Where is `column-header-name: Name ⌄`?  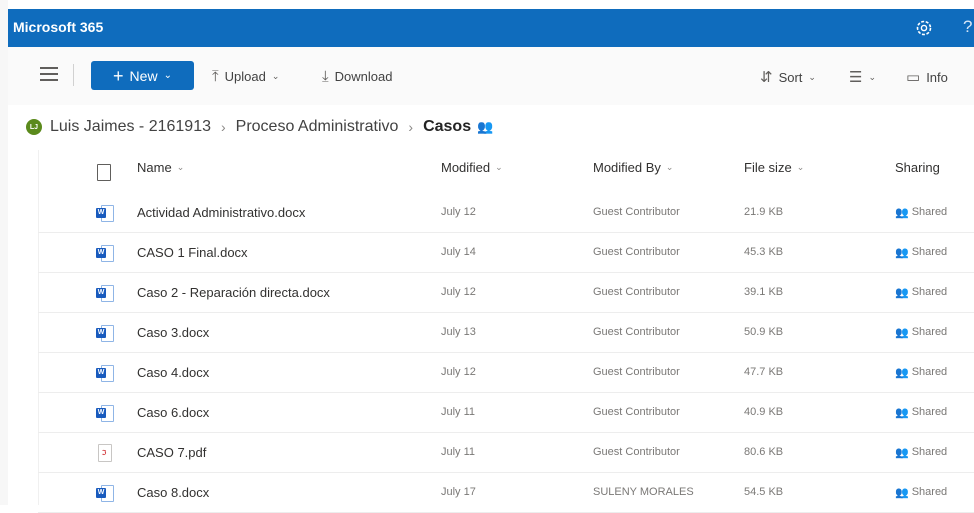
column-header-name: Name ⌄ is located at coordinates (160, 167).